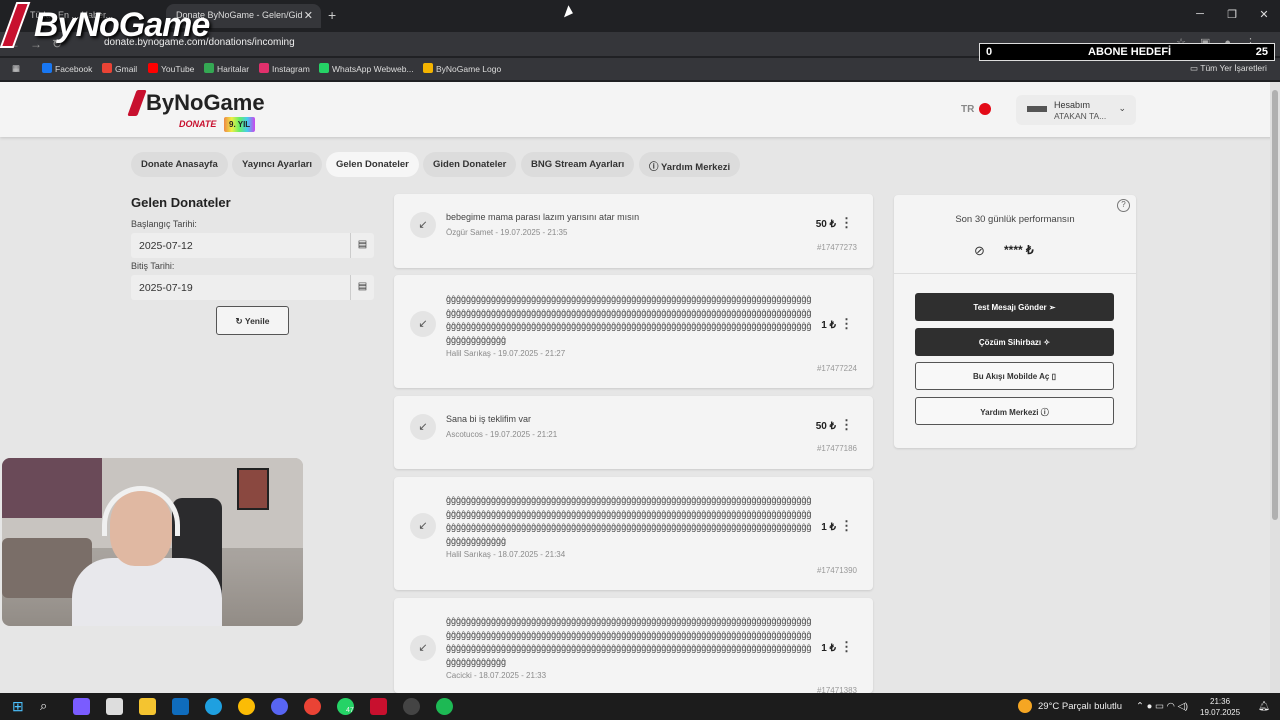  I want to click on start-date-field: 2025-07-12 ▤, so click(252, 245).